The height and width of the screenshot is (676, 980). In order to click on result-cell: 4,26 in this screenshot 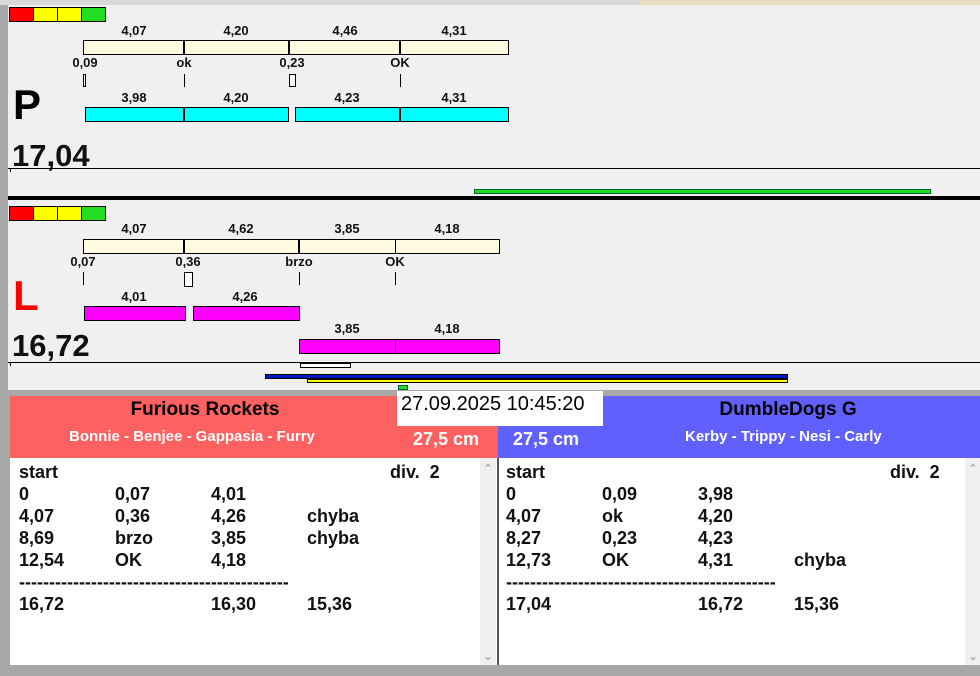, I will do `click(229, 516)`.